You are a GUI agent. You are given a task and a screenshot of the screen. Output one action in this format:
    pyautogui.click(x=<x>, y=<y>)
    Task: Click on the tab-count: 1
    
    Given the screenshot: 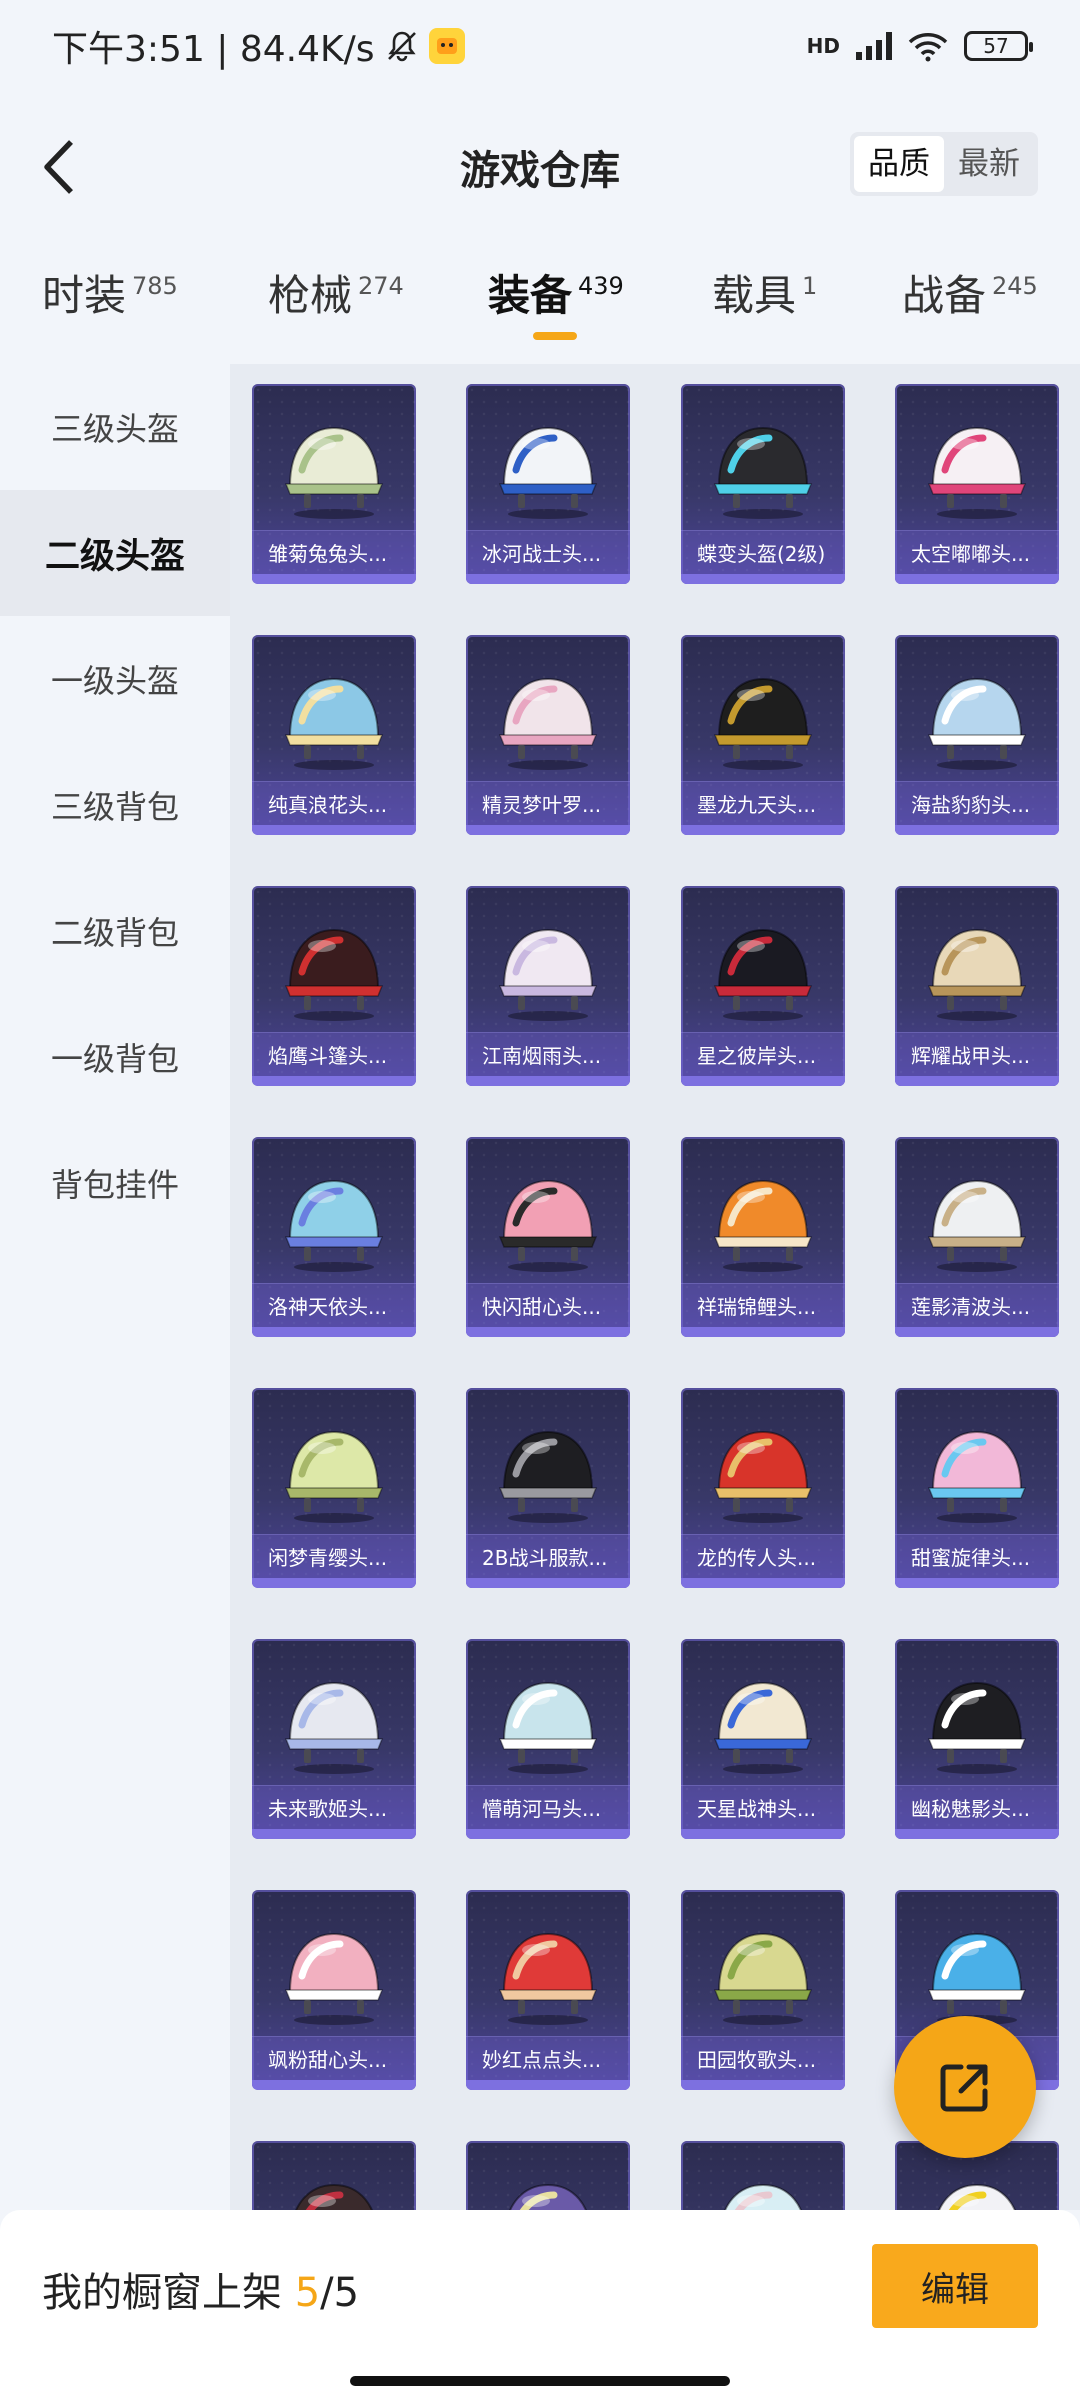 What is the action you would take?
    pyautogui.click(x=810, y=286)
    